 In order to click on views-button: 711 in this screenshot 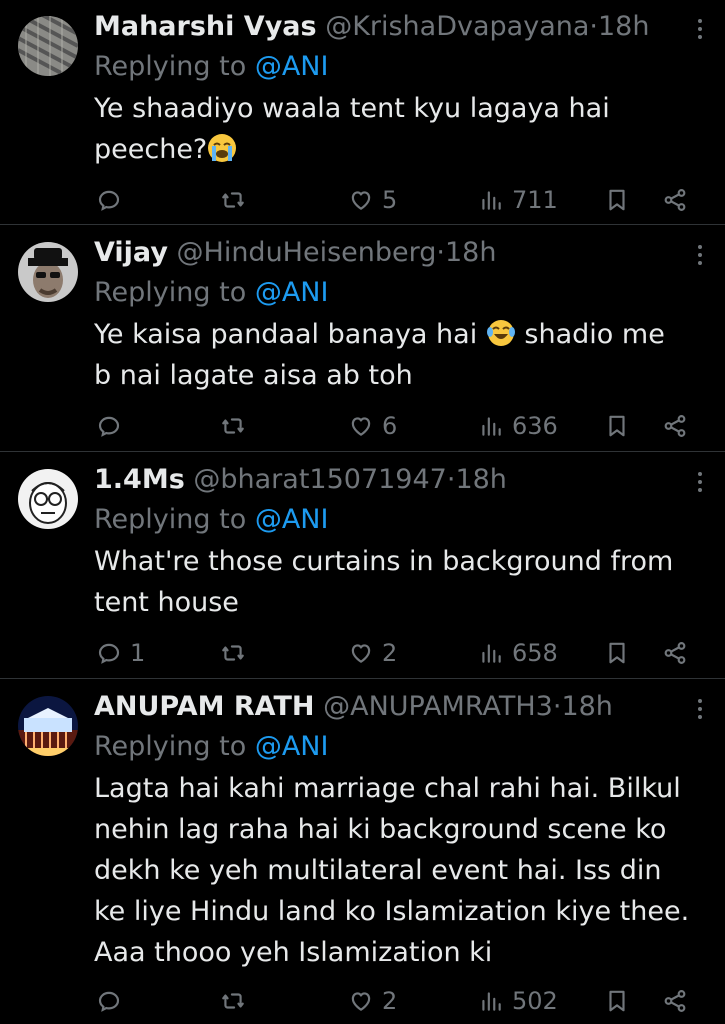, I will do `click(518, 200)`.